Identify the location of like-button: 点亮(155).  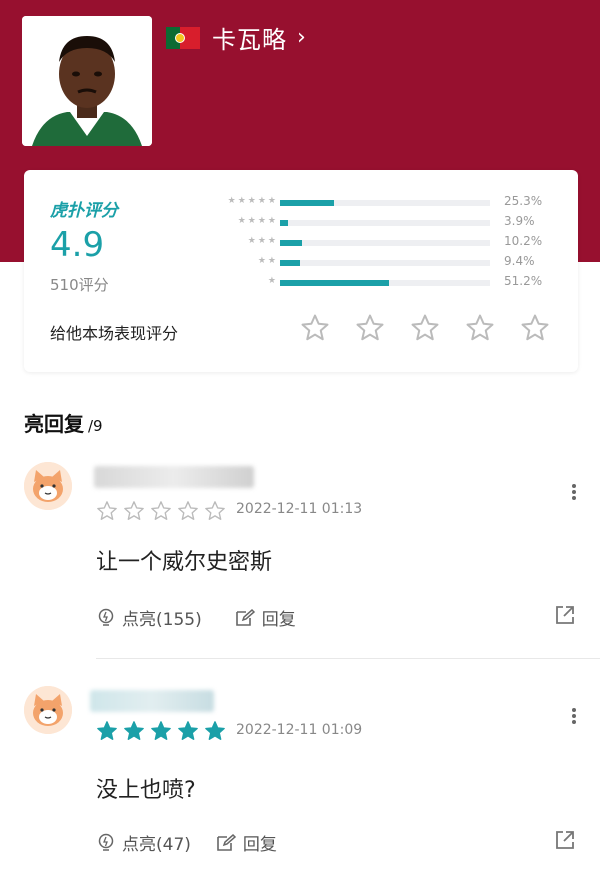
(149, 617).